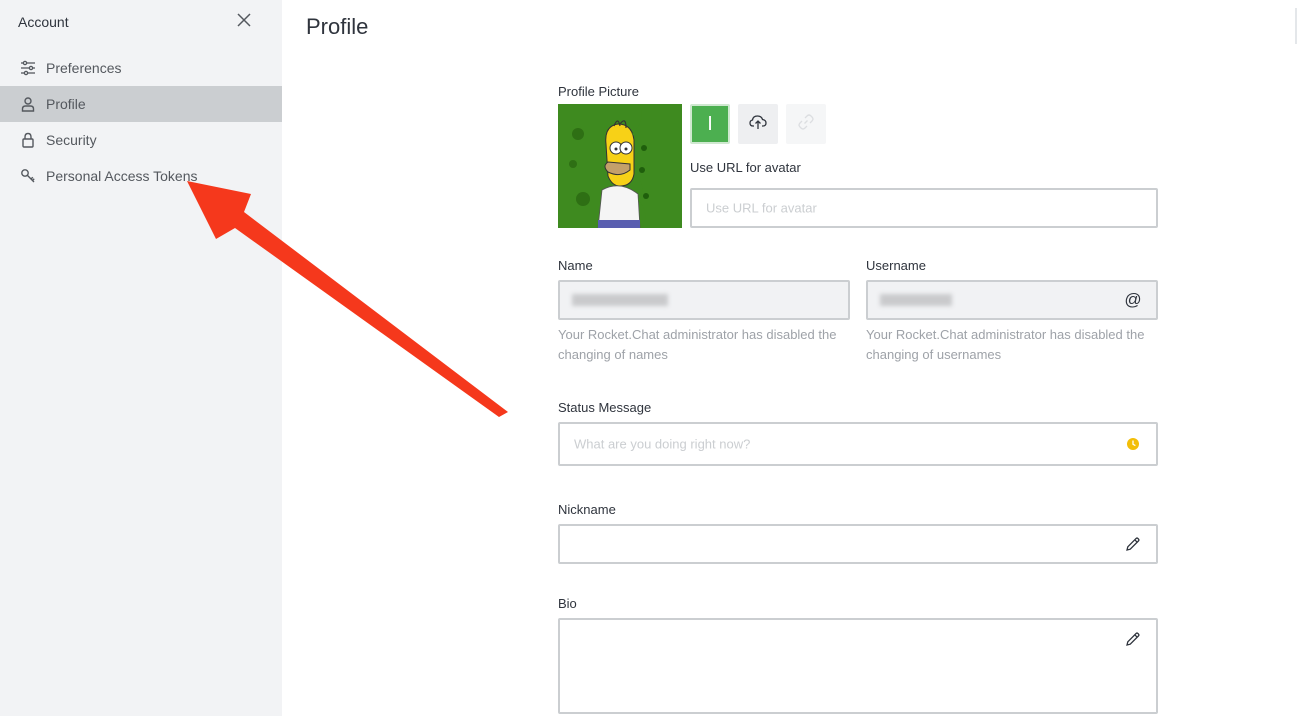 The height and width of the screenshot is (716, 1297). What do you see at coordinates (43, 22) in the screenshot?
I see `sidebar-title: Account` at bounding box center [43, 22].